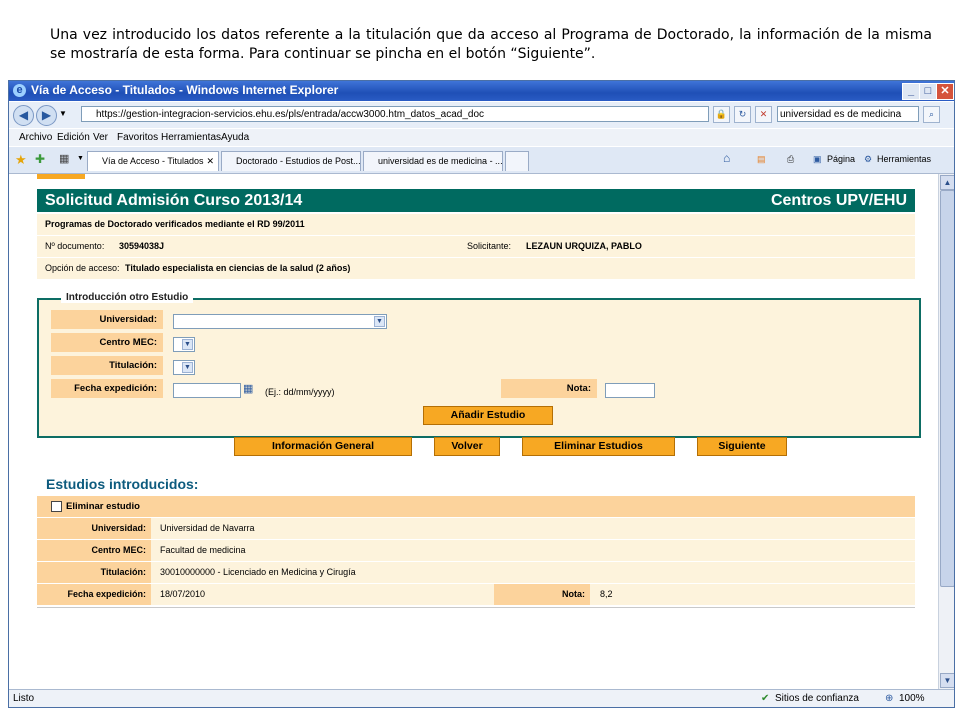 The height and width of the screenshot is (720, 960). I want to click on delete-study-row: Eliminar estudio, so click(476, 506).